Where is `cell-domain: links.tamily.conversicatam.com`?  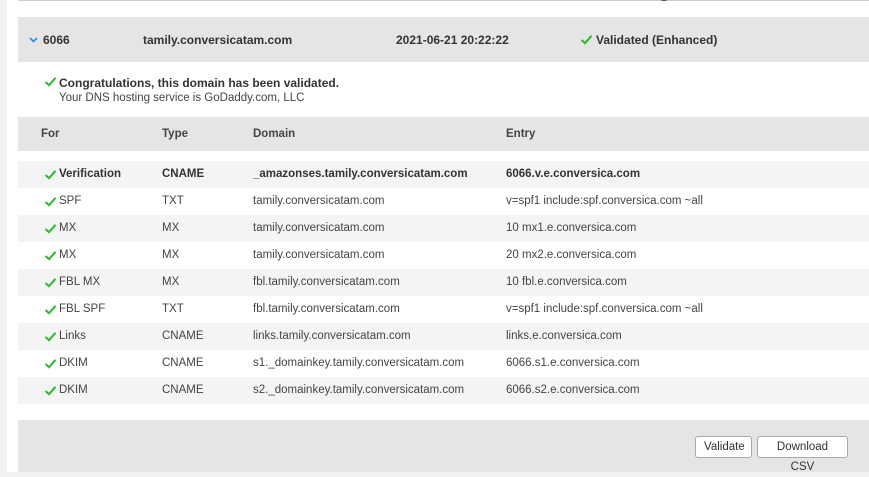 cell-domain: links.tamily.conversicatam.com is located at coordinates (332, 336).